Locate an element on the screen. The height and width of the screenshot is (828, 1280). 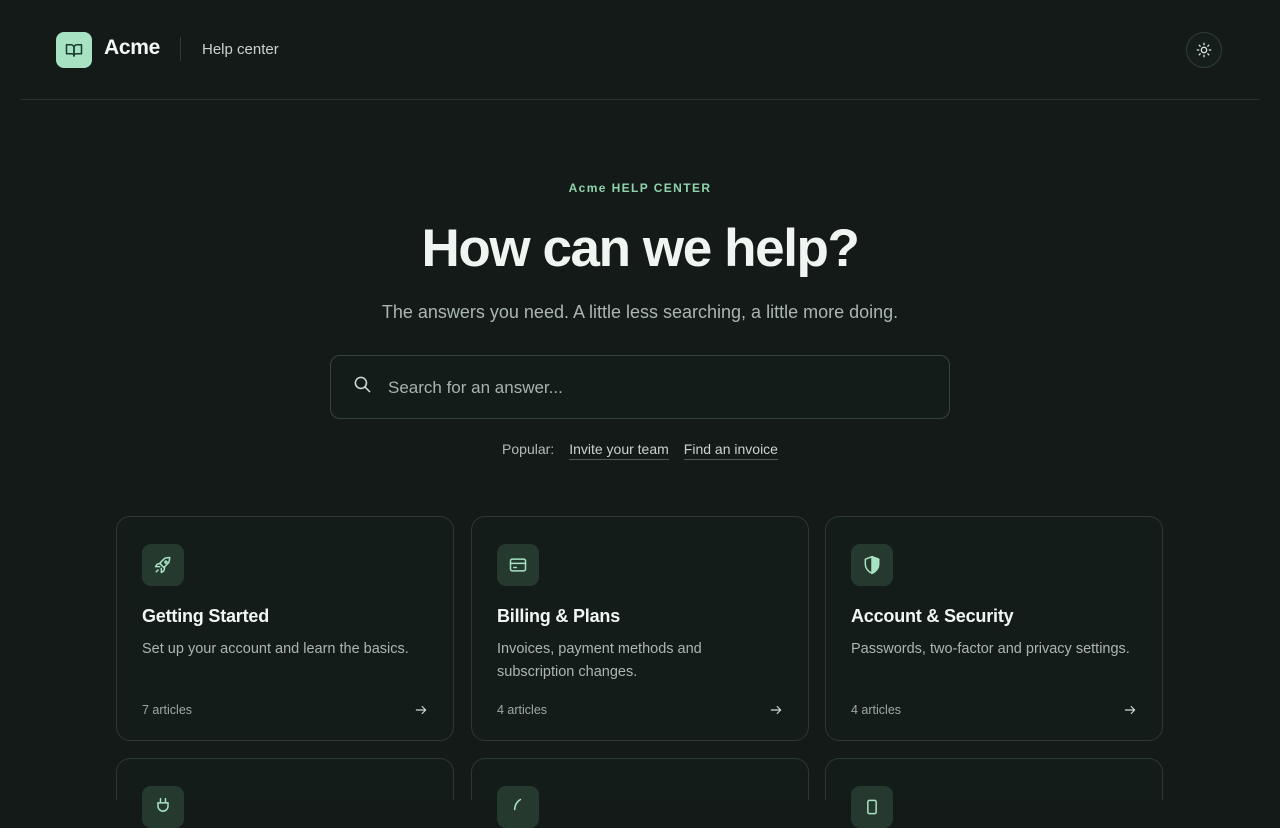
search-input is located at coordinates (658, 388).